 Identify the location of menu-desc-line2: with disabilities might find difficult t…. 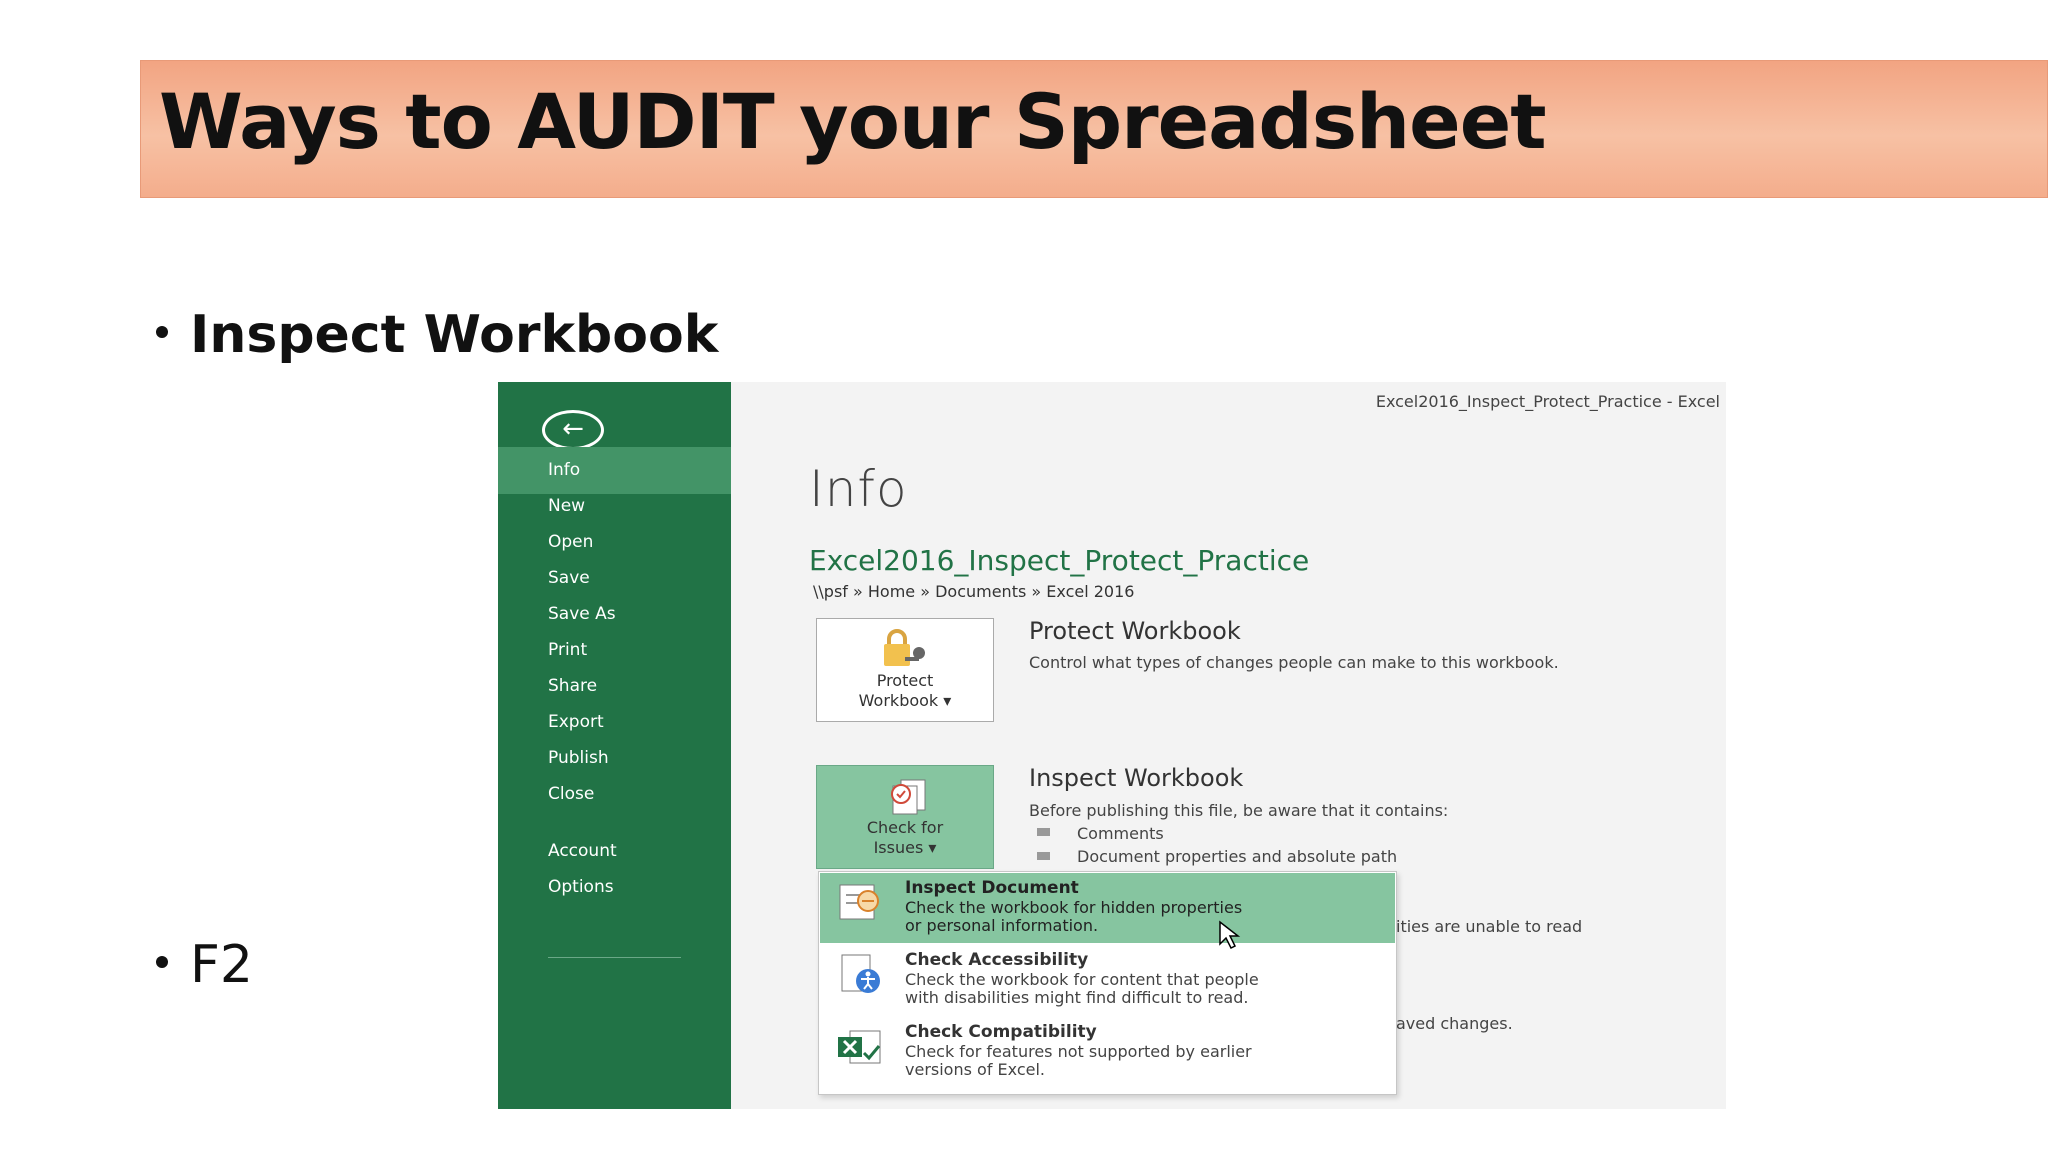
(1077, 997).